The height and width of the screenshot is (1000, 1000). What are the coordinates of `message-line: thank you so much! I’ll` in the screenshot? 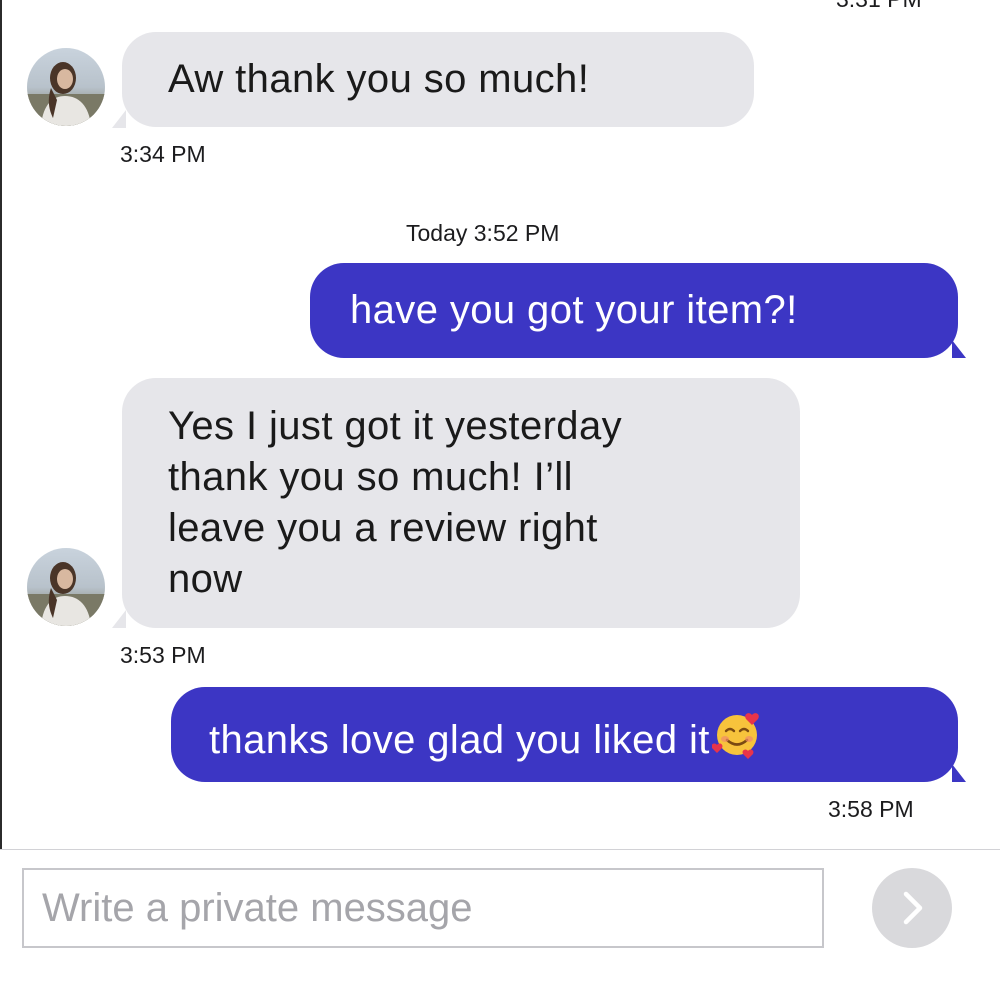 It's located at (370, 477).